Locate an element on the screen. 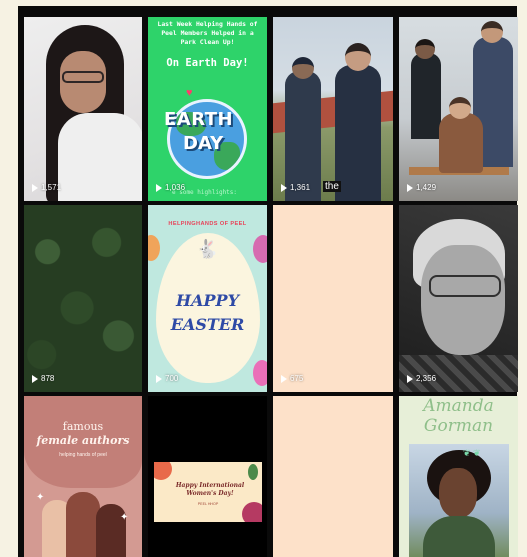 This screenshot has width=527, height=557. easter-line2: EASTER is located at coordinates (207, 324).